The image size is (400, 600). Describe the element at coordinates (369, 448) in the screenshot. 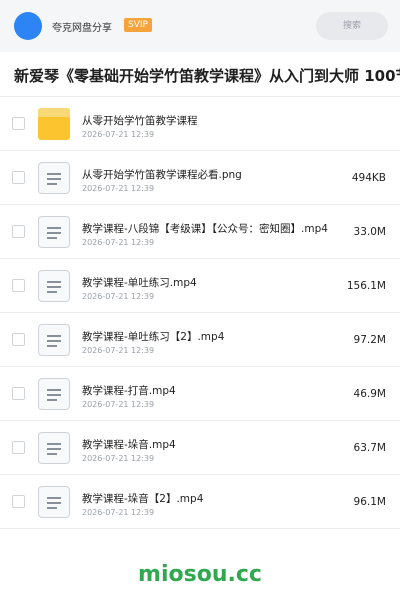

I see `file-size: 63.7M` at that location.